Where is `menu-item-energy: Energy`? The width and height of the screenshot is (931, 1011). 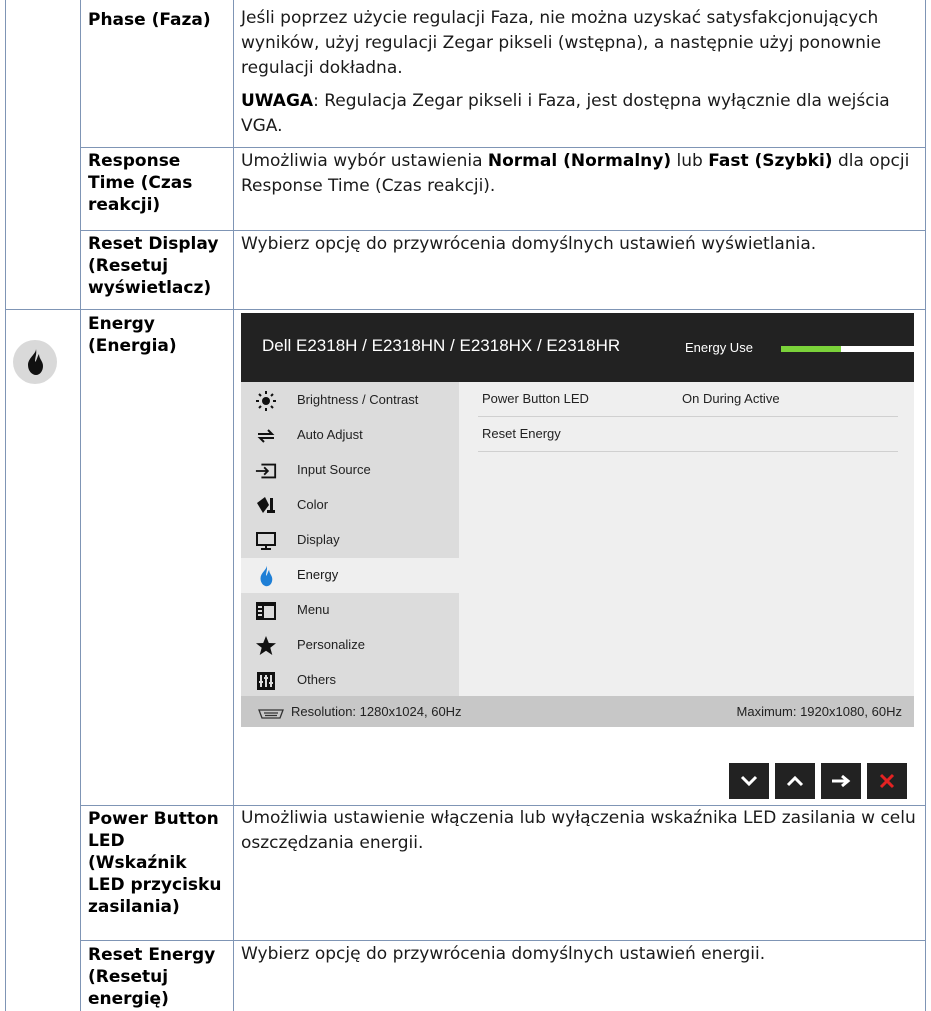 menu-item-energy: Energy is located at coordinates (350, 575).